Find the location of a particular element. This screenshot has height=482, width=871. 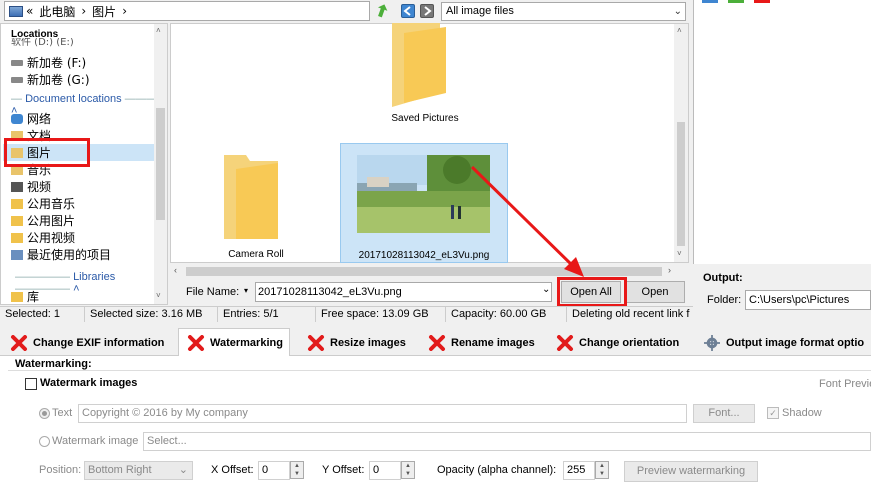

opacity-spinner: ▲ ▼ is located at coordinates (602, 470).